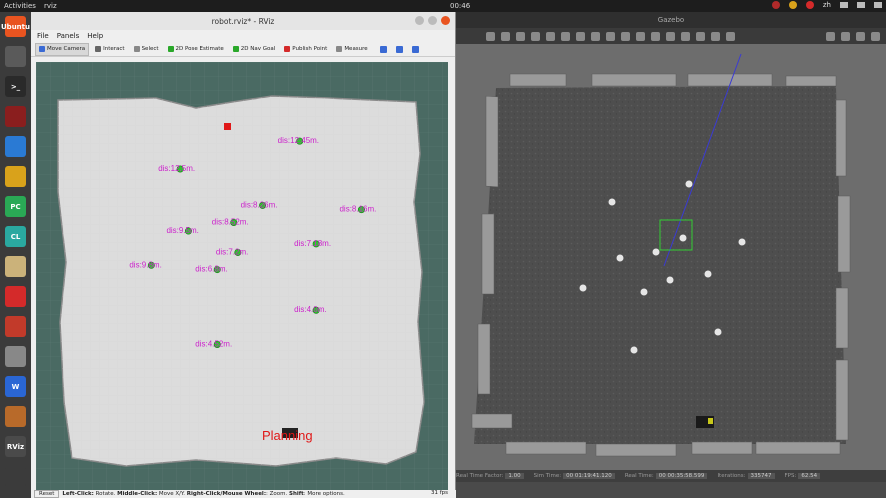 Image resolution: width=886 pixels, height=498 pixels. What do you see at coordinates (580, 36) in the screenshot?
I see `box-shape-icon` at bounding box center [580, 36].